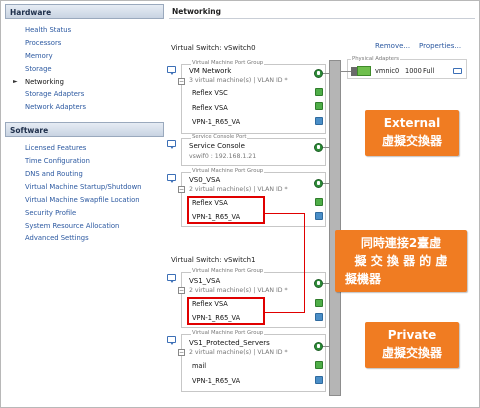 Image resolution: width=480 pixels, height=408 pixels. I want to click on menu-item-time-configuration: Time Configuration, so click(94, 161).